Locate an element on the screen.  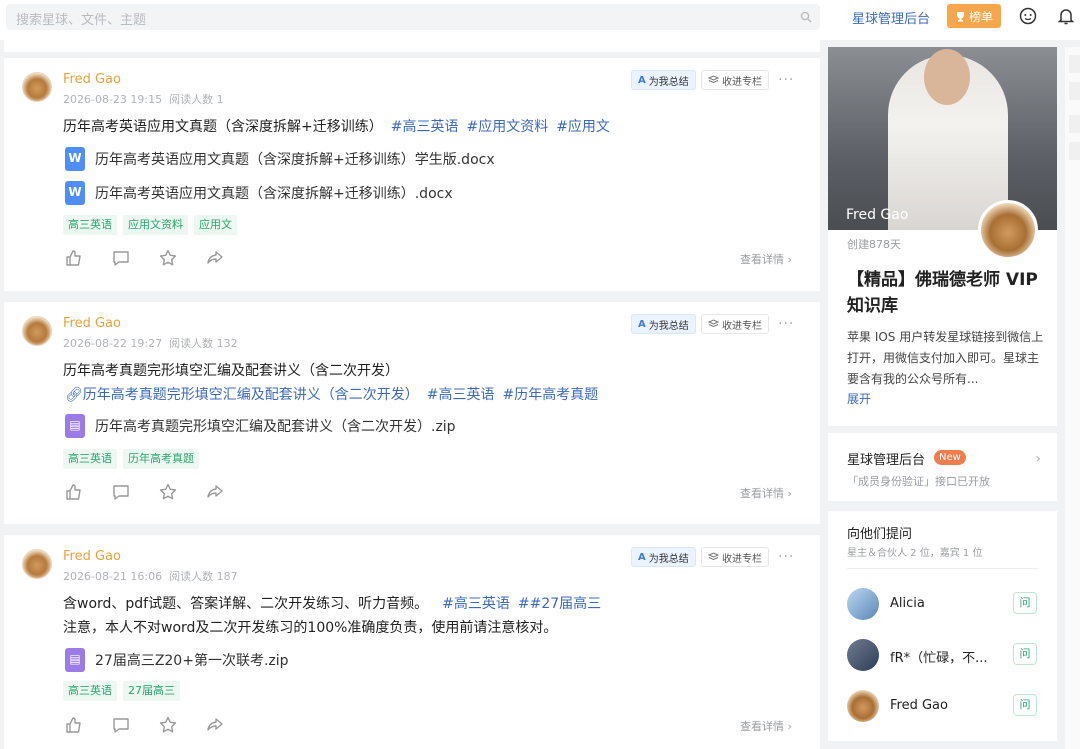
tag: 历年高考真题 is located at coordinates (161, 459).